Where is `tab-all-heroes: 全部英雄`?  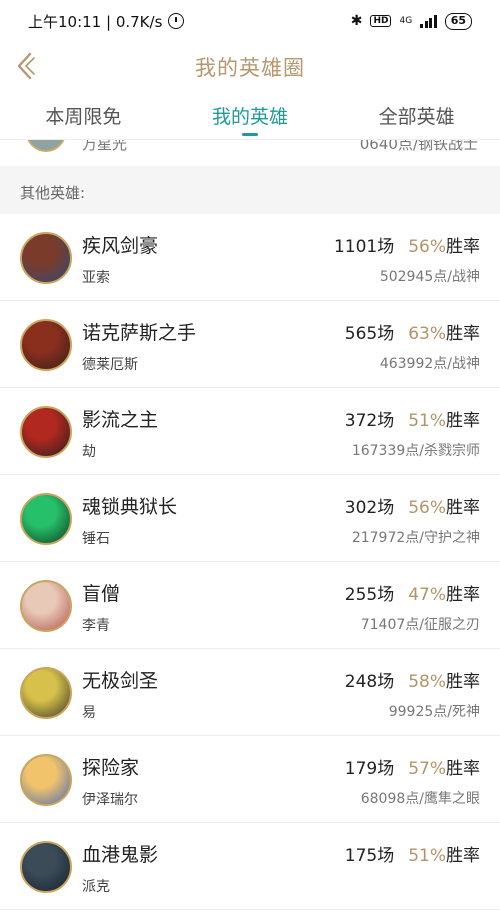 tab-all-heroes: 全部英雄 is located at coordinates (416, 115).